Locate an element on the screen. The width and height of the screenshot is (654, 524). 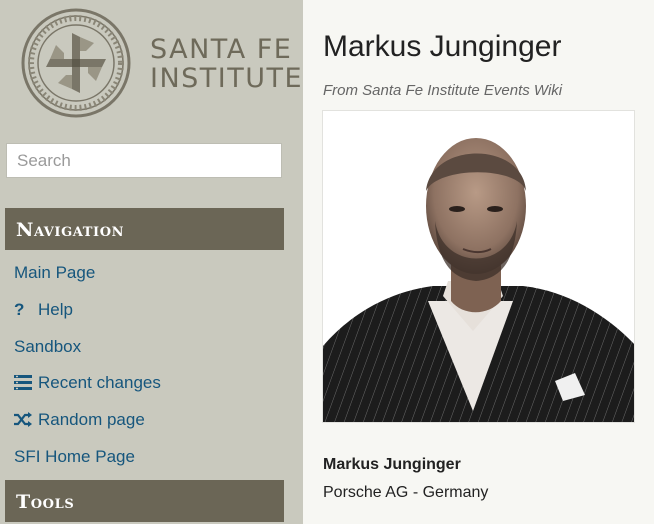
sidebar-item-sfi-home-page: SFI Home Page is located at coordinates (87, 462).